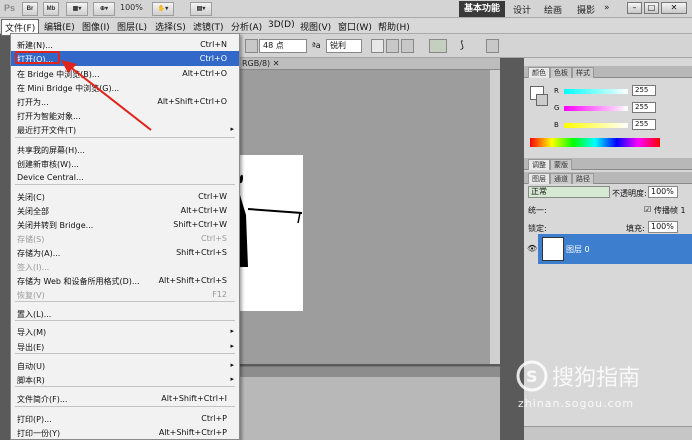 This screenshot has width=692, height=440. I want to click on workspace-basic: 基本功能, so click(482, 9).